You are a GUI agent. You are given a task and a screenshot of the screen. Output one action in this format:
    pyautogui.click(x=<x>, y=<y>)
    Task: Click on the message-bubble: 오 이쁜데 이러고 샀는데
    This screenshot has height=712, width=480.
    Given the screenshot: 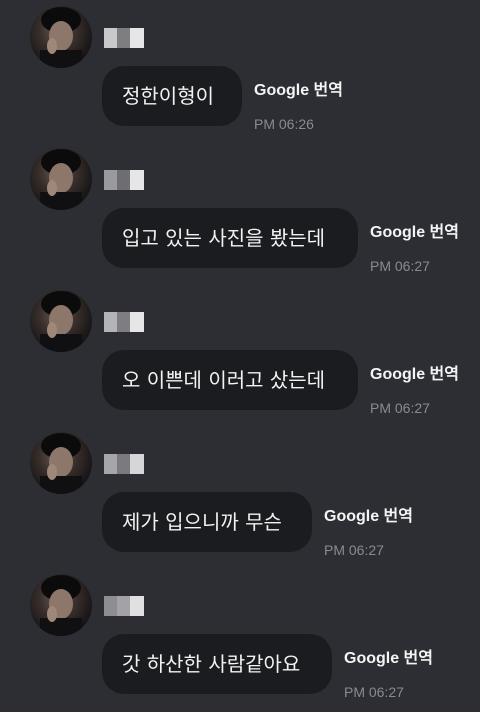 What is the action you would take?
    pyautogui.click(x=230, y=380)
    